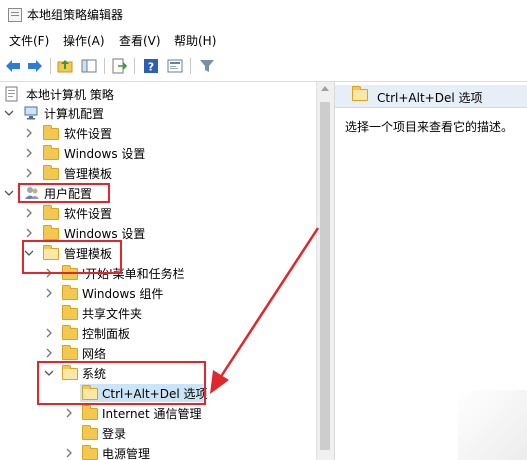  Describe the element at coordinates (154, 193) in the screenshot. I see `tree-node-user-config: 用户配置` at that location.